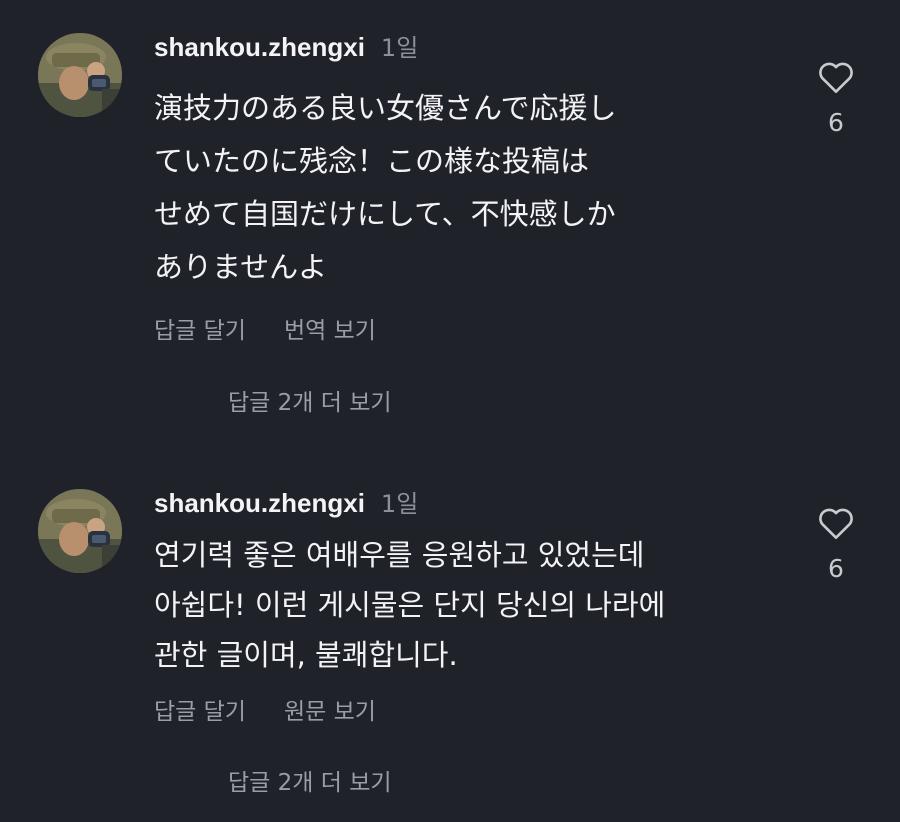 The width and height of the screenshot is (900, 822). What do you see at coordinates (330, 328) in the screenshot?
I see `see-translation-button: 번역 보기` at bounding box center [330, 328].